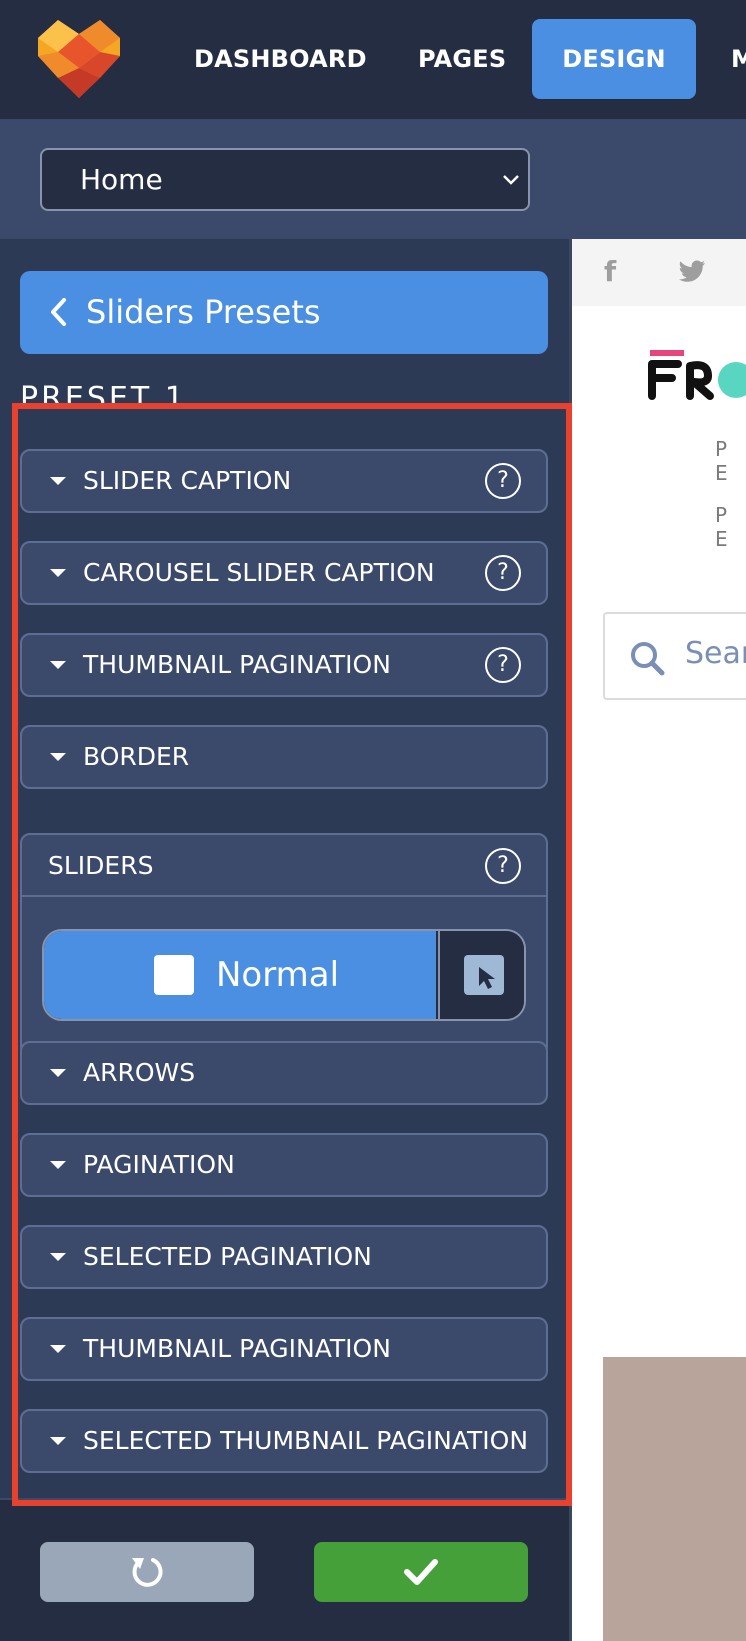 The width and height of the screenshot is (746, 1641). What do you see at coordinates (187, 480) in the screenshot?
I see `section-label: SLIDER CAPTION` at bounding box center [187, 480].